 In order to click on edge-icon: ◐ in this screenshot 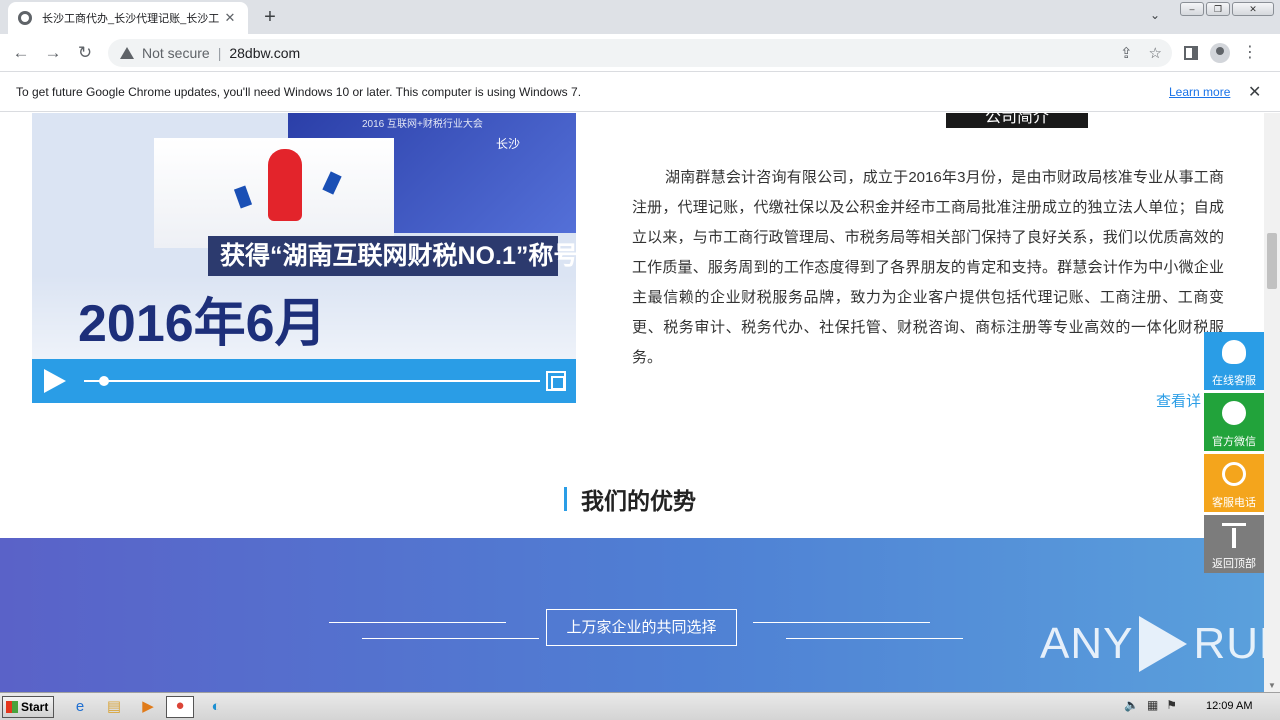, I will do `click(216, 707)`.